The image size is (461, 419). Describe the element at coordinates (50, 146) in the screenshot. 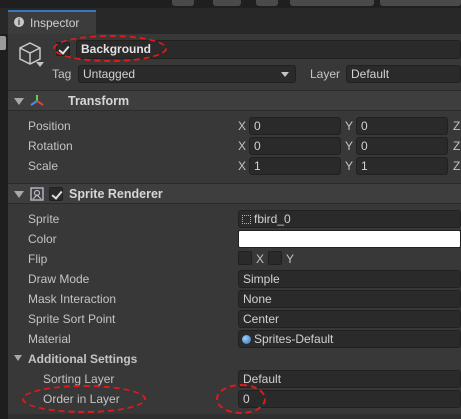

I see `rotation-label: Rotation` at that location.